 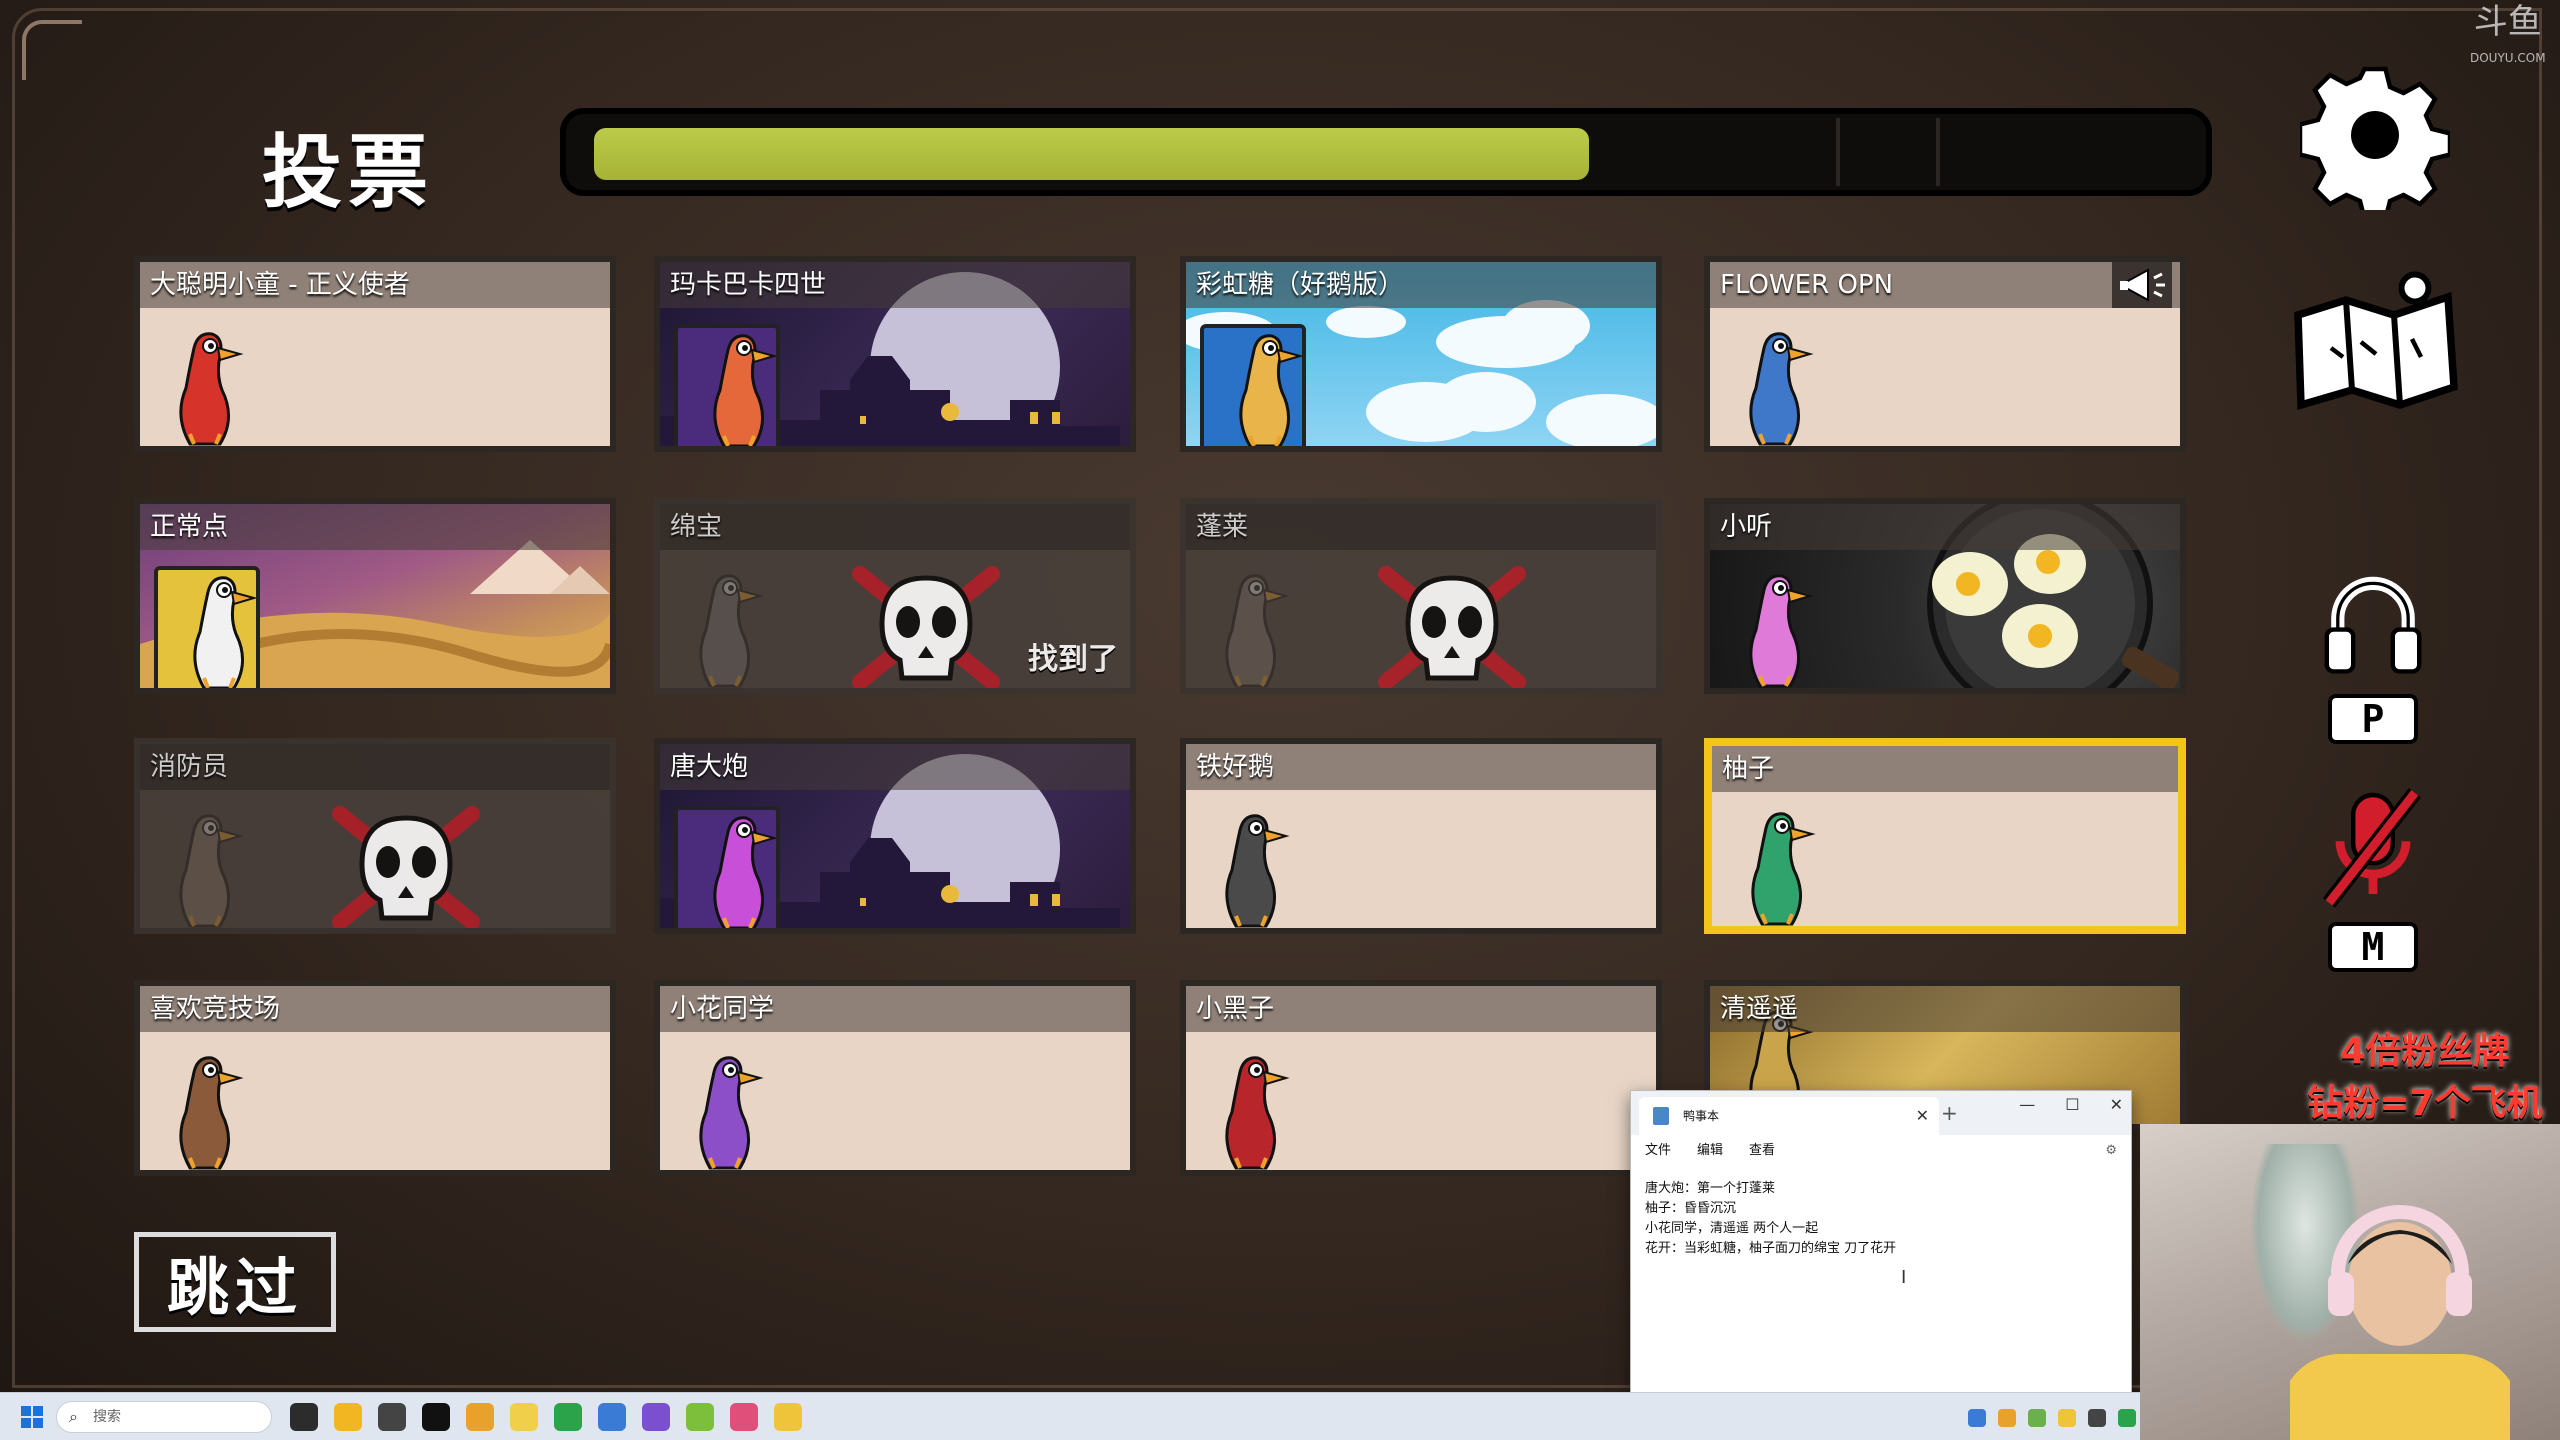 I want to click on notepad-titlebar: 鸭事本 ✕ + — ☐ ✕, so click(x=1881, y=1113).